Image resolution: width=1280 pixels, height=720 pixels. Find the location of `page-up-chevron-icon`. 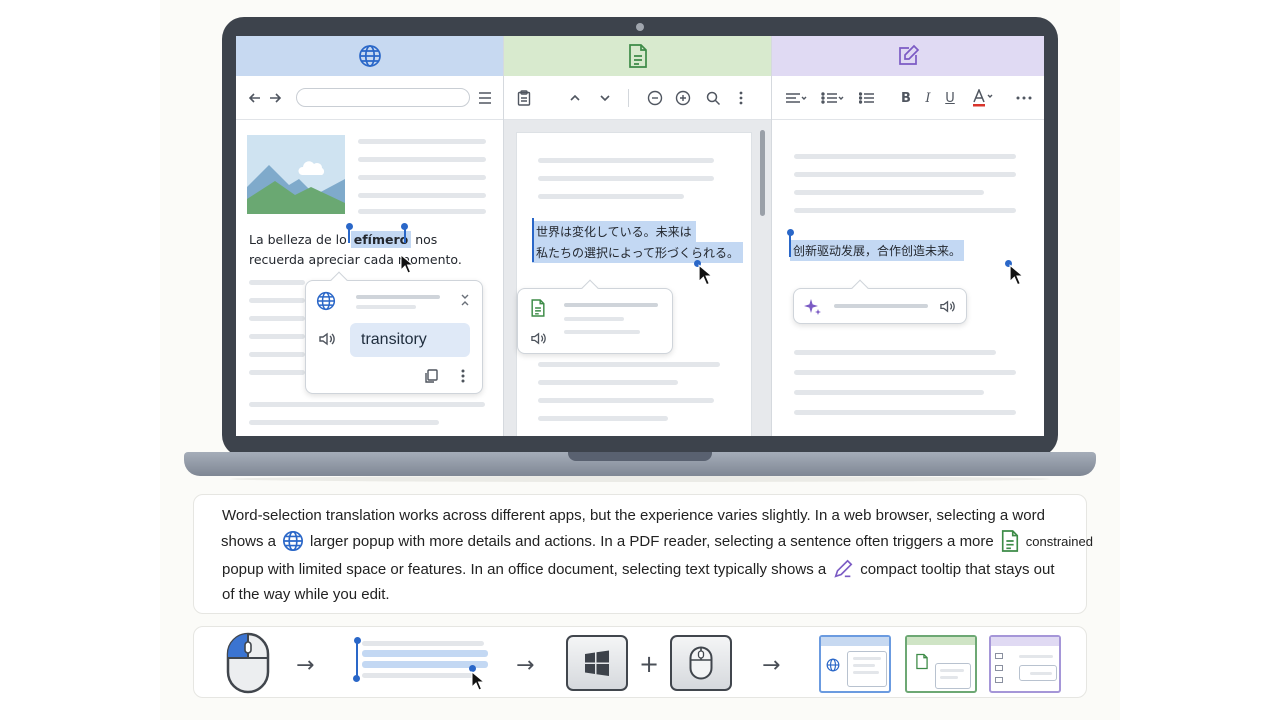

page-up-chevron-icon is located at coordinates (575, 98).